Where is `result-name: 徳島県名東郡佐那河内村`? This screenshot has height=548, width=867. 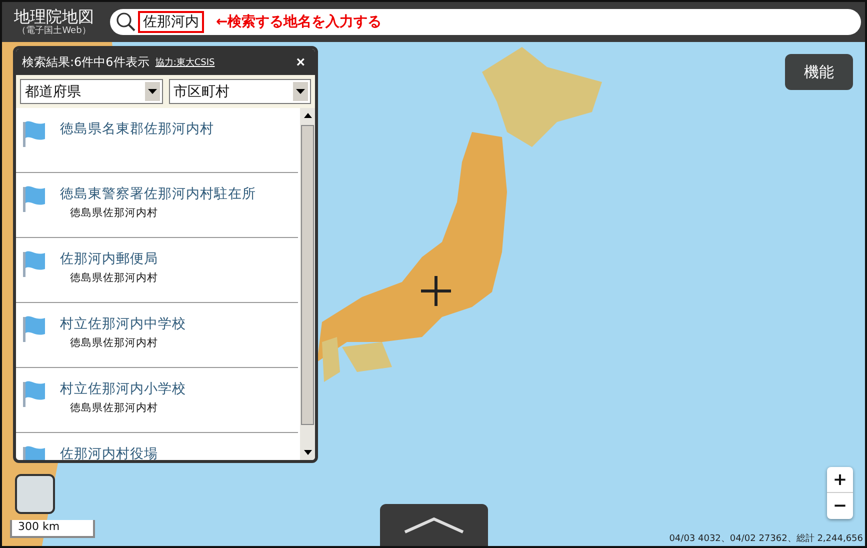
result-name: 徳島県名東郡佐那河内村 is located at coordinates (137, 129).